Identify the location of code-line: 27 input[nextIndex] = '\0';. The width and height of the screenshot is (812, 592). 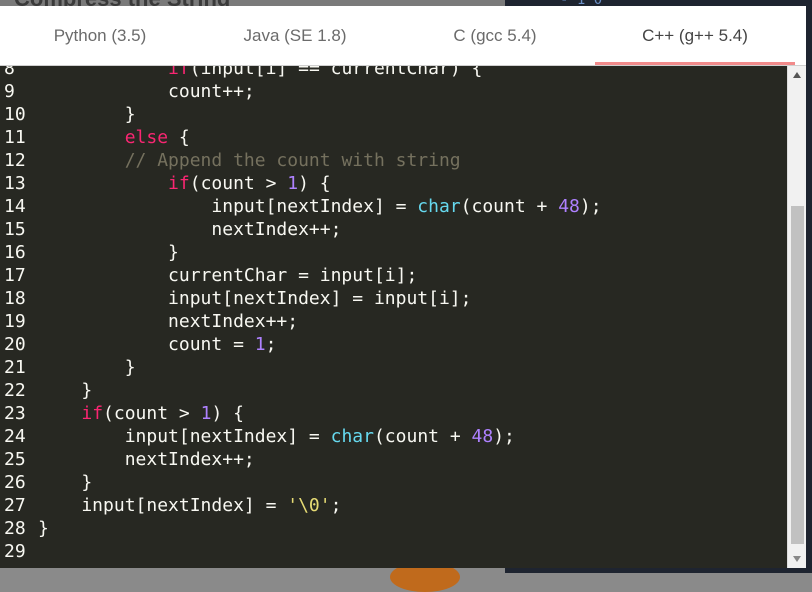
(393, 505).